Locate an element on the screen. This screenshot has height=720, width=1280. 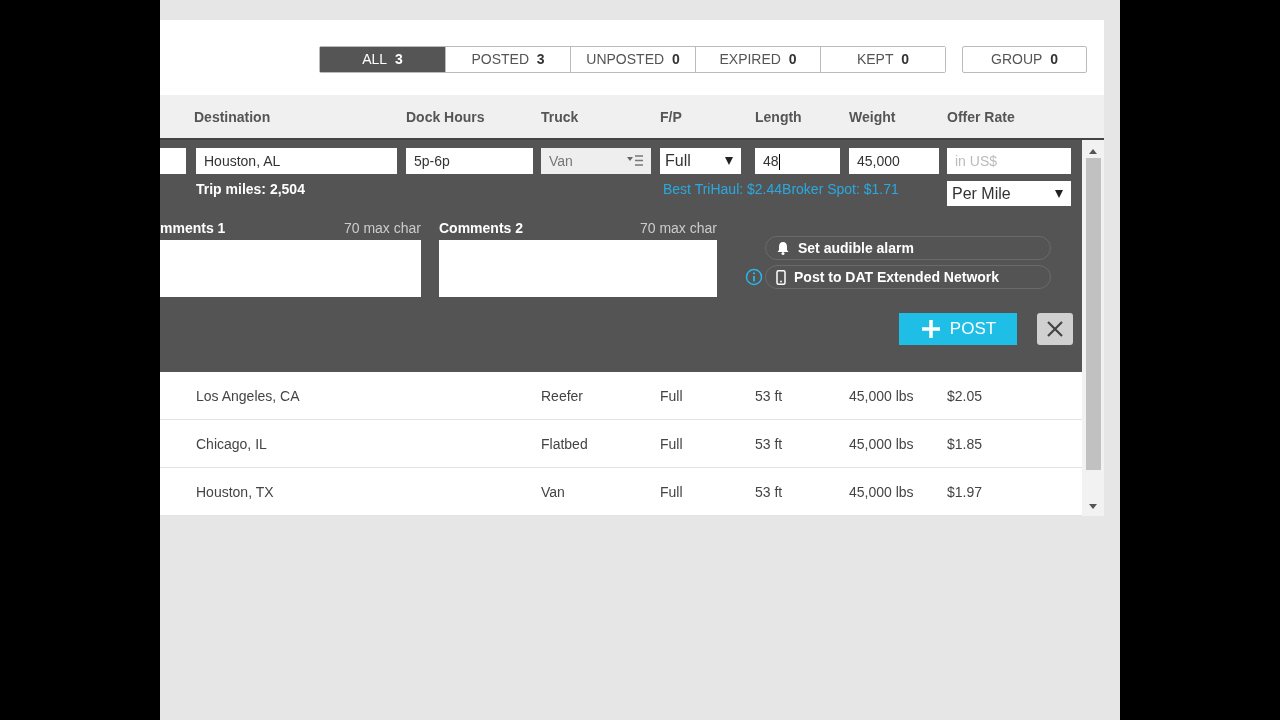
length-field: 48 is located at coordinates (797, 161).